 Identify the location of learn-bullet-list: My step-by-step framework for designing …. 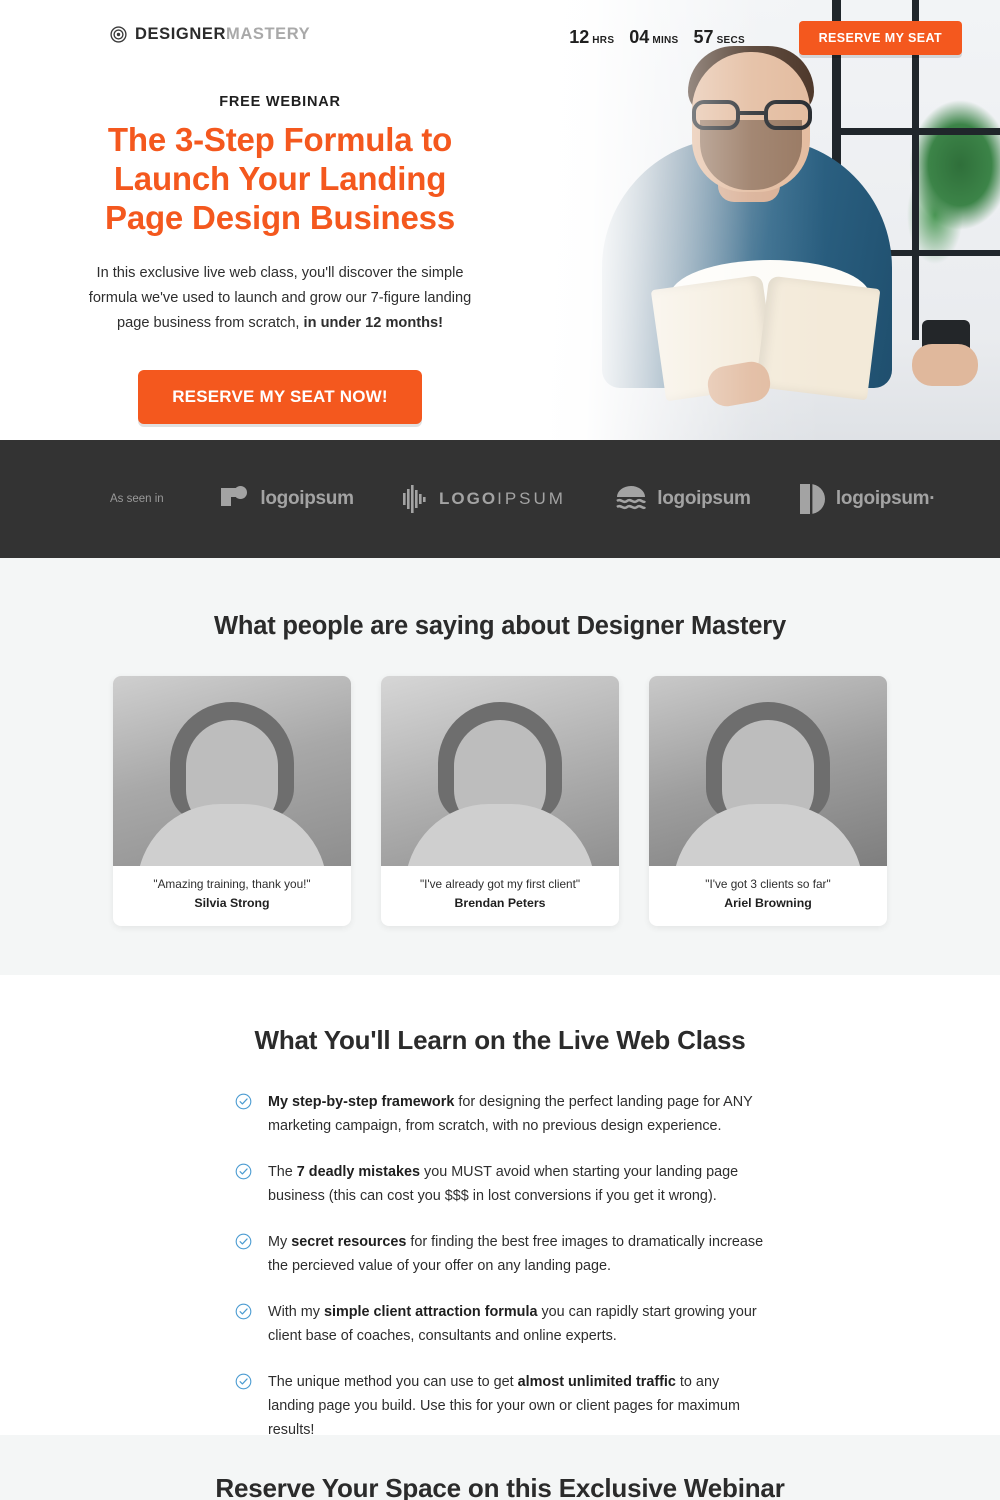
(500, 1266).